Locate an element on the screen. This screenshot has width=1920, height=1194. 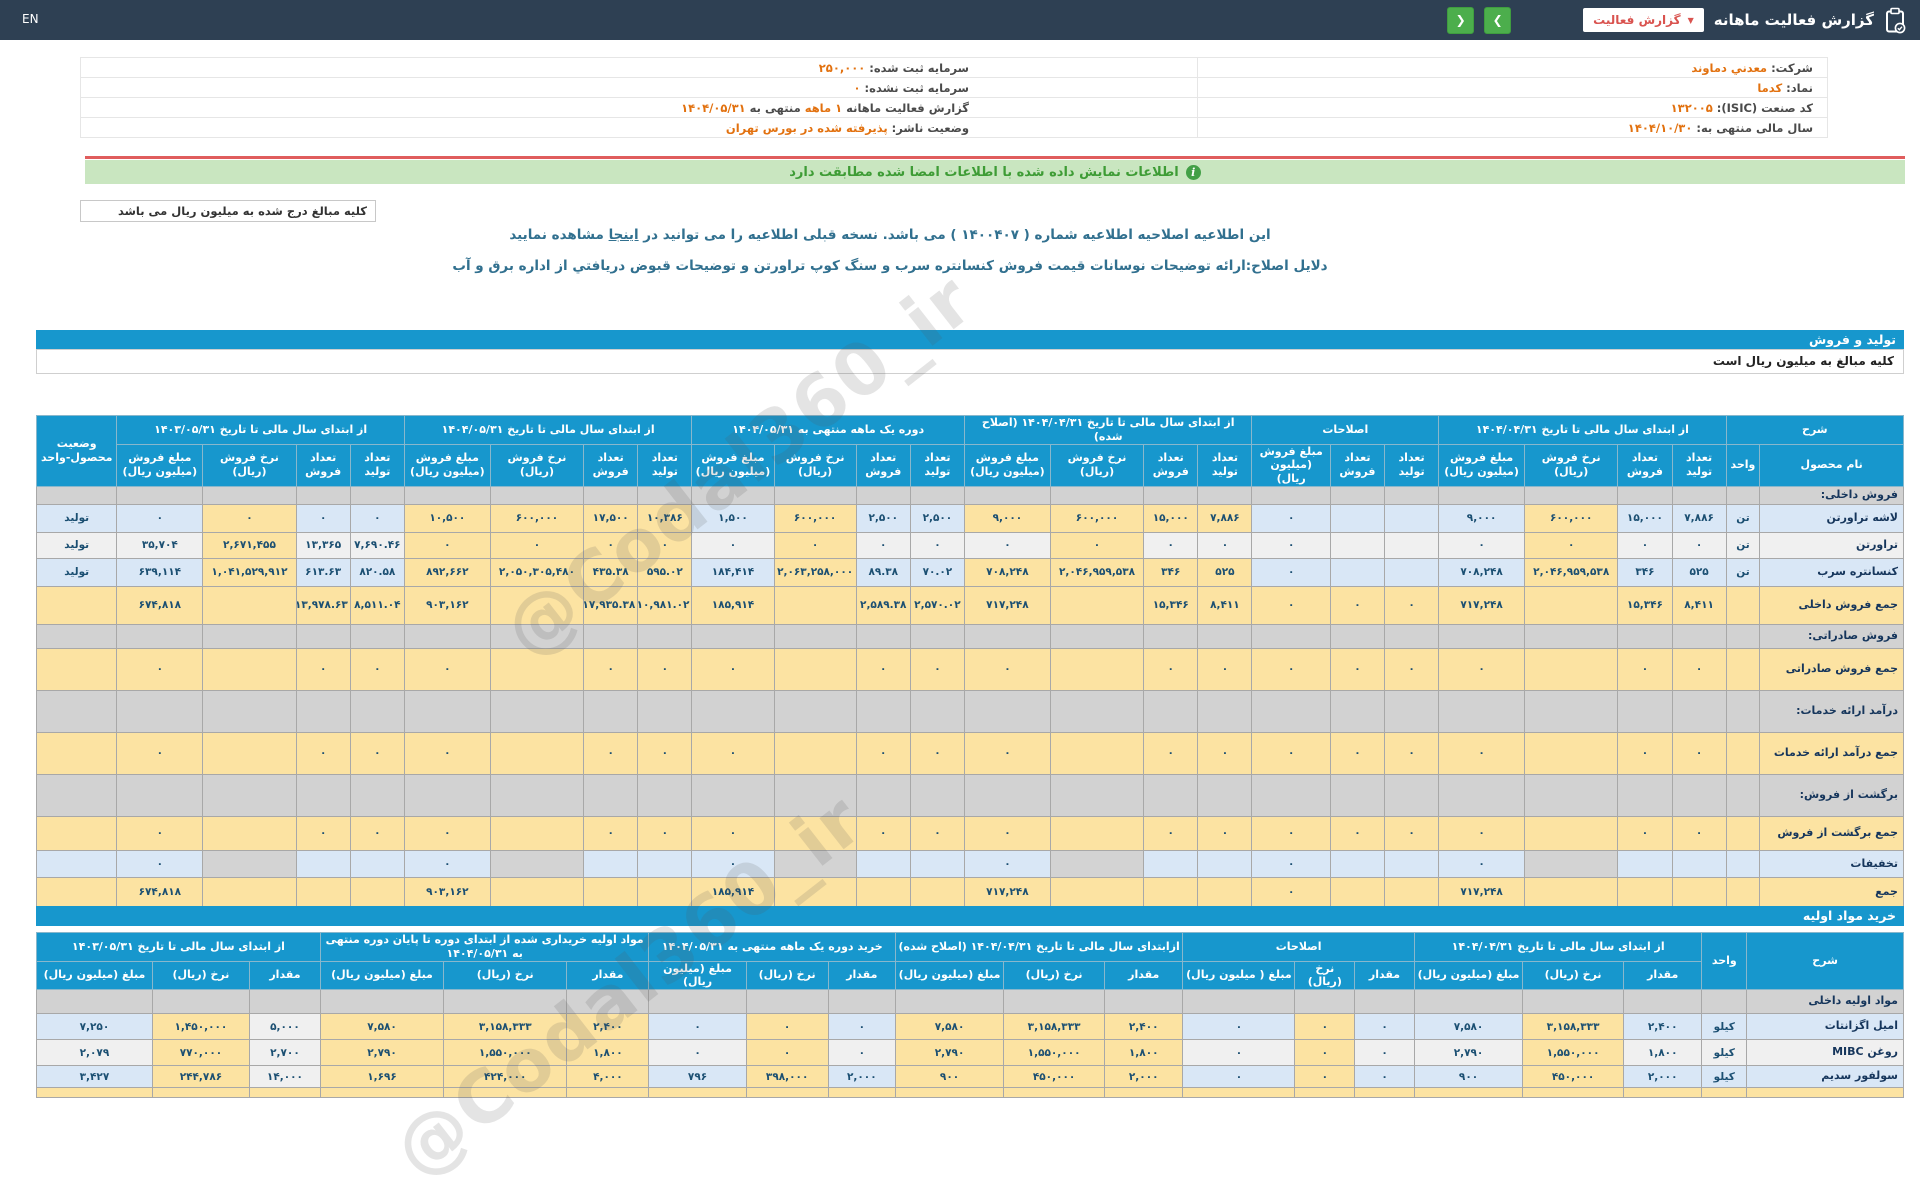
column-group-header: اصلاحات is located at coordinates (1345, 430).